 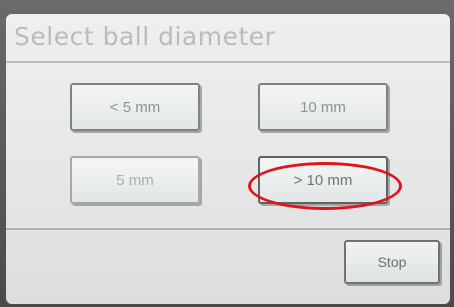 I want to click on title-divider, so click(x=228, y=62).